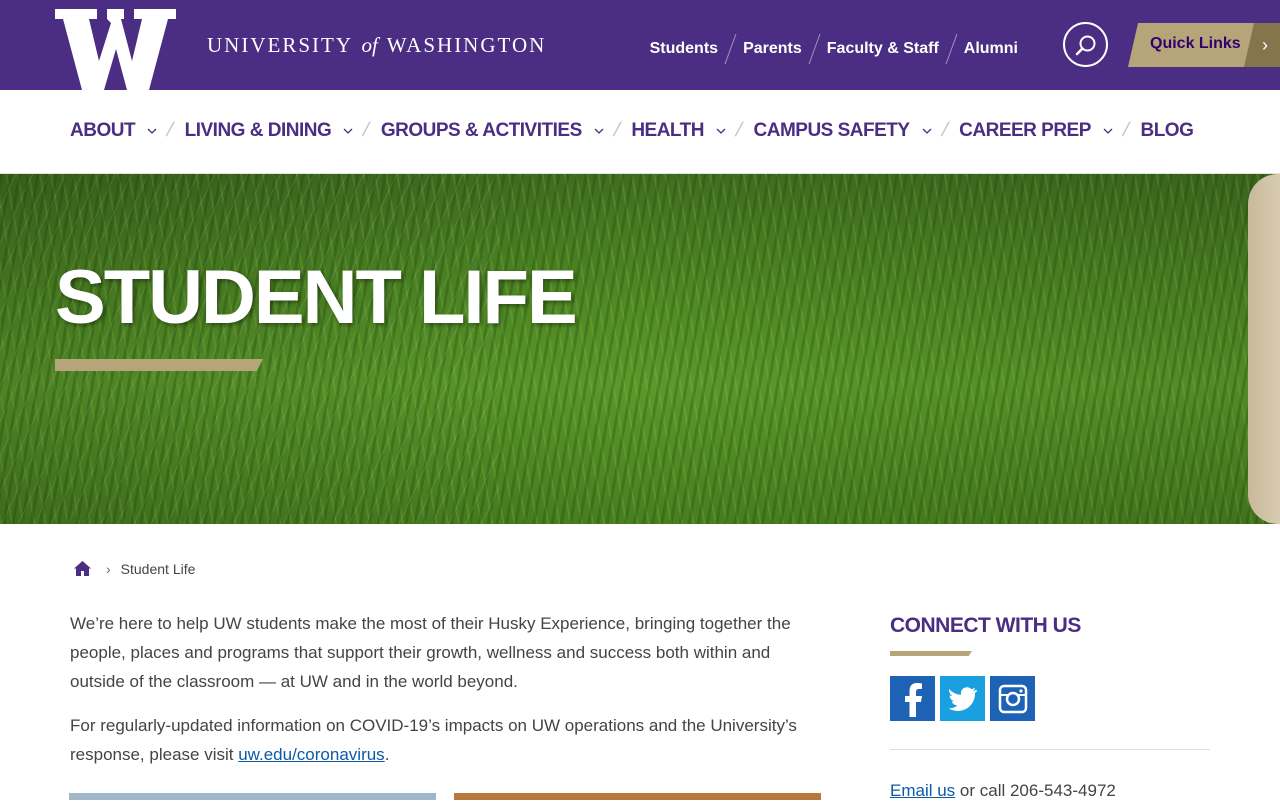 The image size is (1280, 801). What do you see at coordinates (387, 754) in the screenshot?
I see `covid-text-end: .` at bounding box center [387, 754].